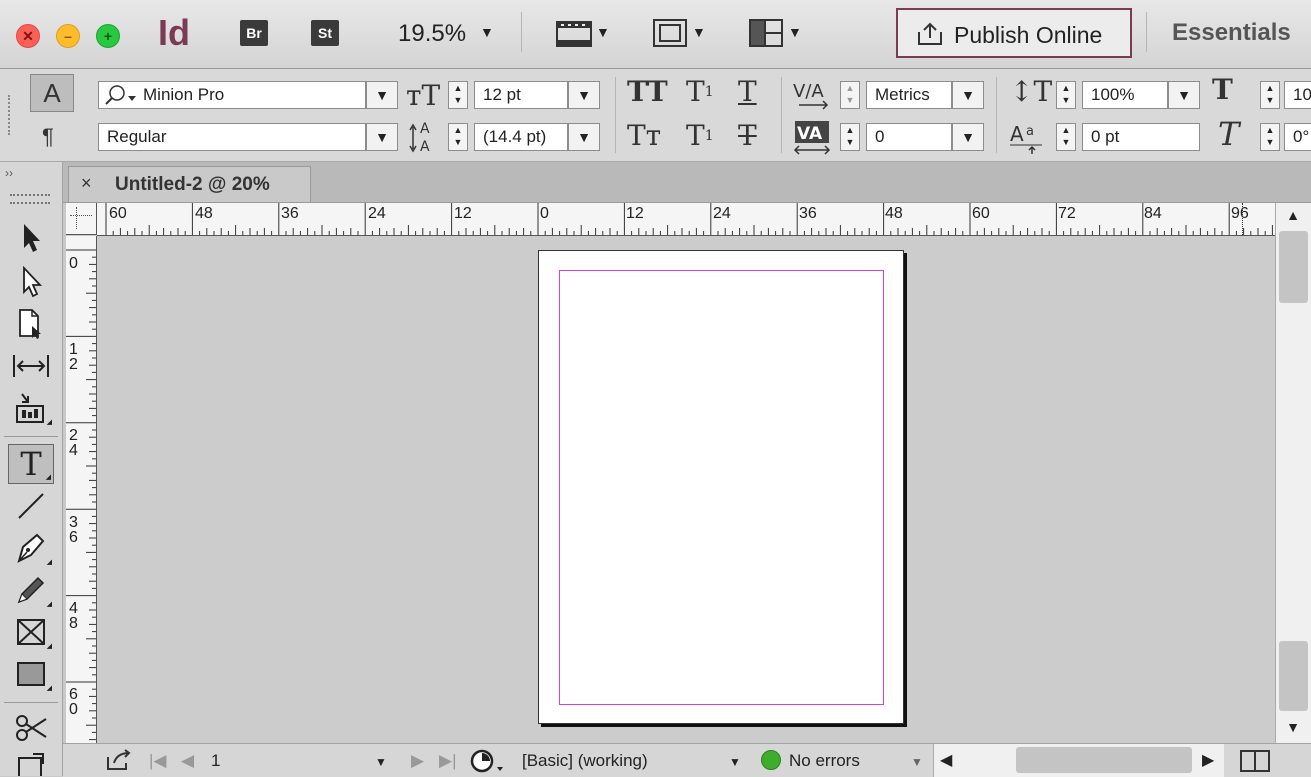  I want to click on gap-tool, so click(31, 366).